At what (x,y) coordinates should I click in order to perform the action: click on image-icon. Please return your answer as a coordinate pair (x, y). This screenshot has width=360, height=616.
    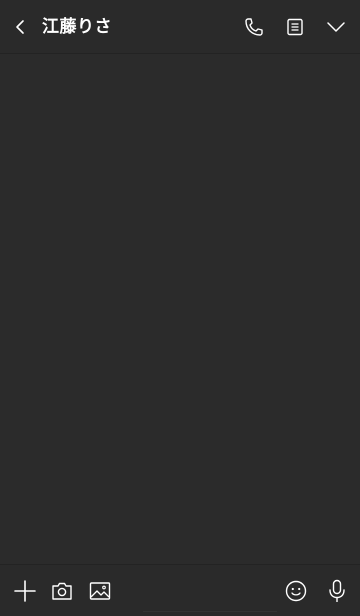
    Looking at the image, I should click on (100, 591).